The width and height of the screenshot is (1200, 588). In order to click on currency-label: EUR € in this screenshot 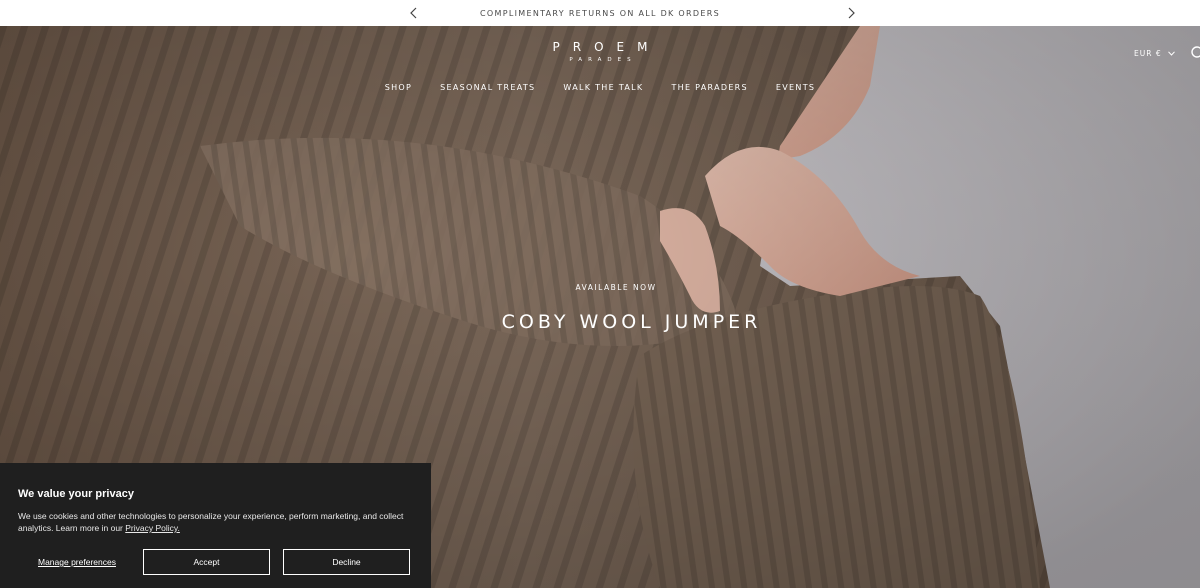, I will do `click(1148, 53)`.